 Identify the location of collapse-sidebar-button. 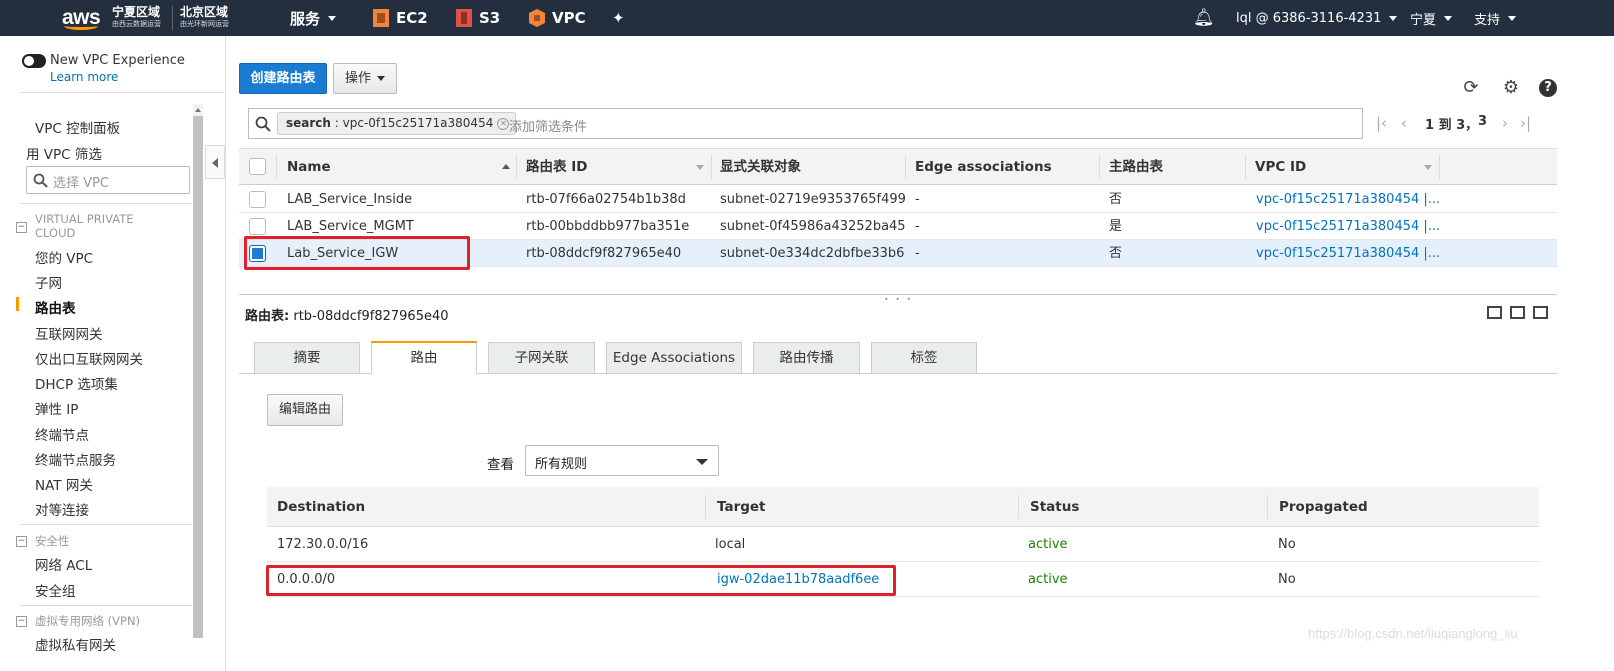
(215, 162).